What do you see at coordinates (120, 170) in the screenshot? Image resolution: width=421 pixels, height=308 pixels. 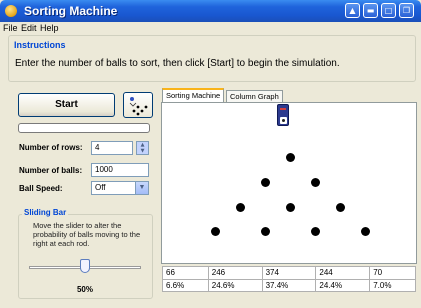 I see `balls-field: 1000` at bounding box center [120, 170].